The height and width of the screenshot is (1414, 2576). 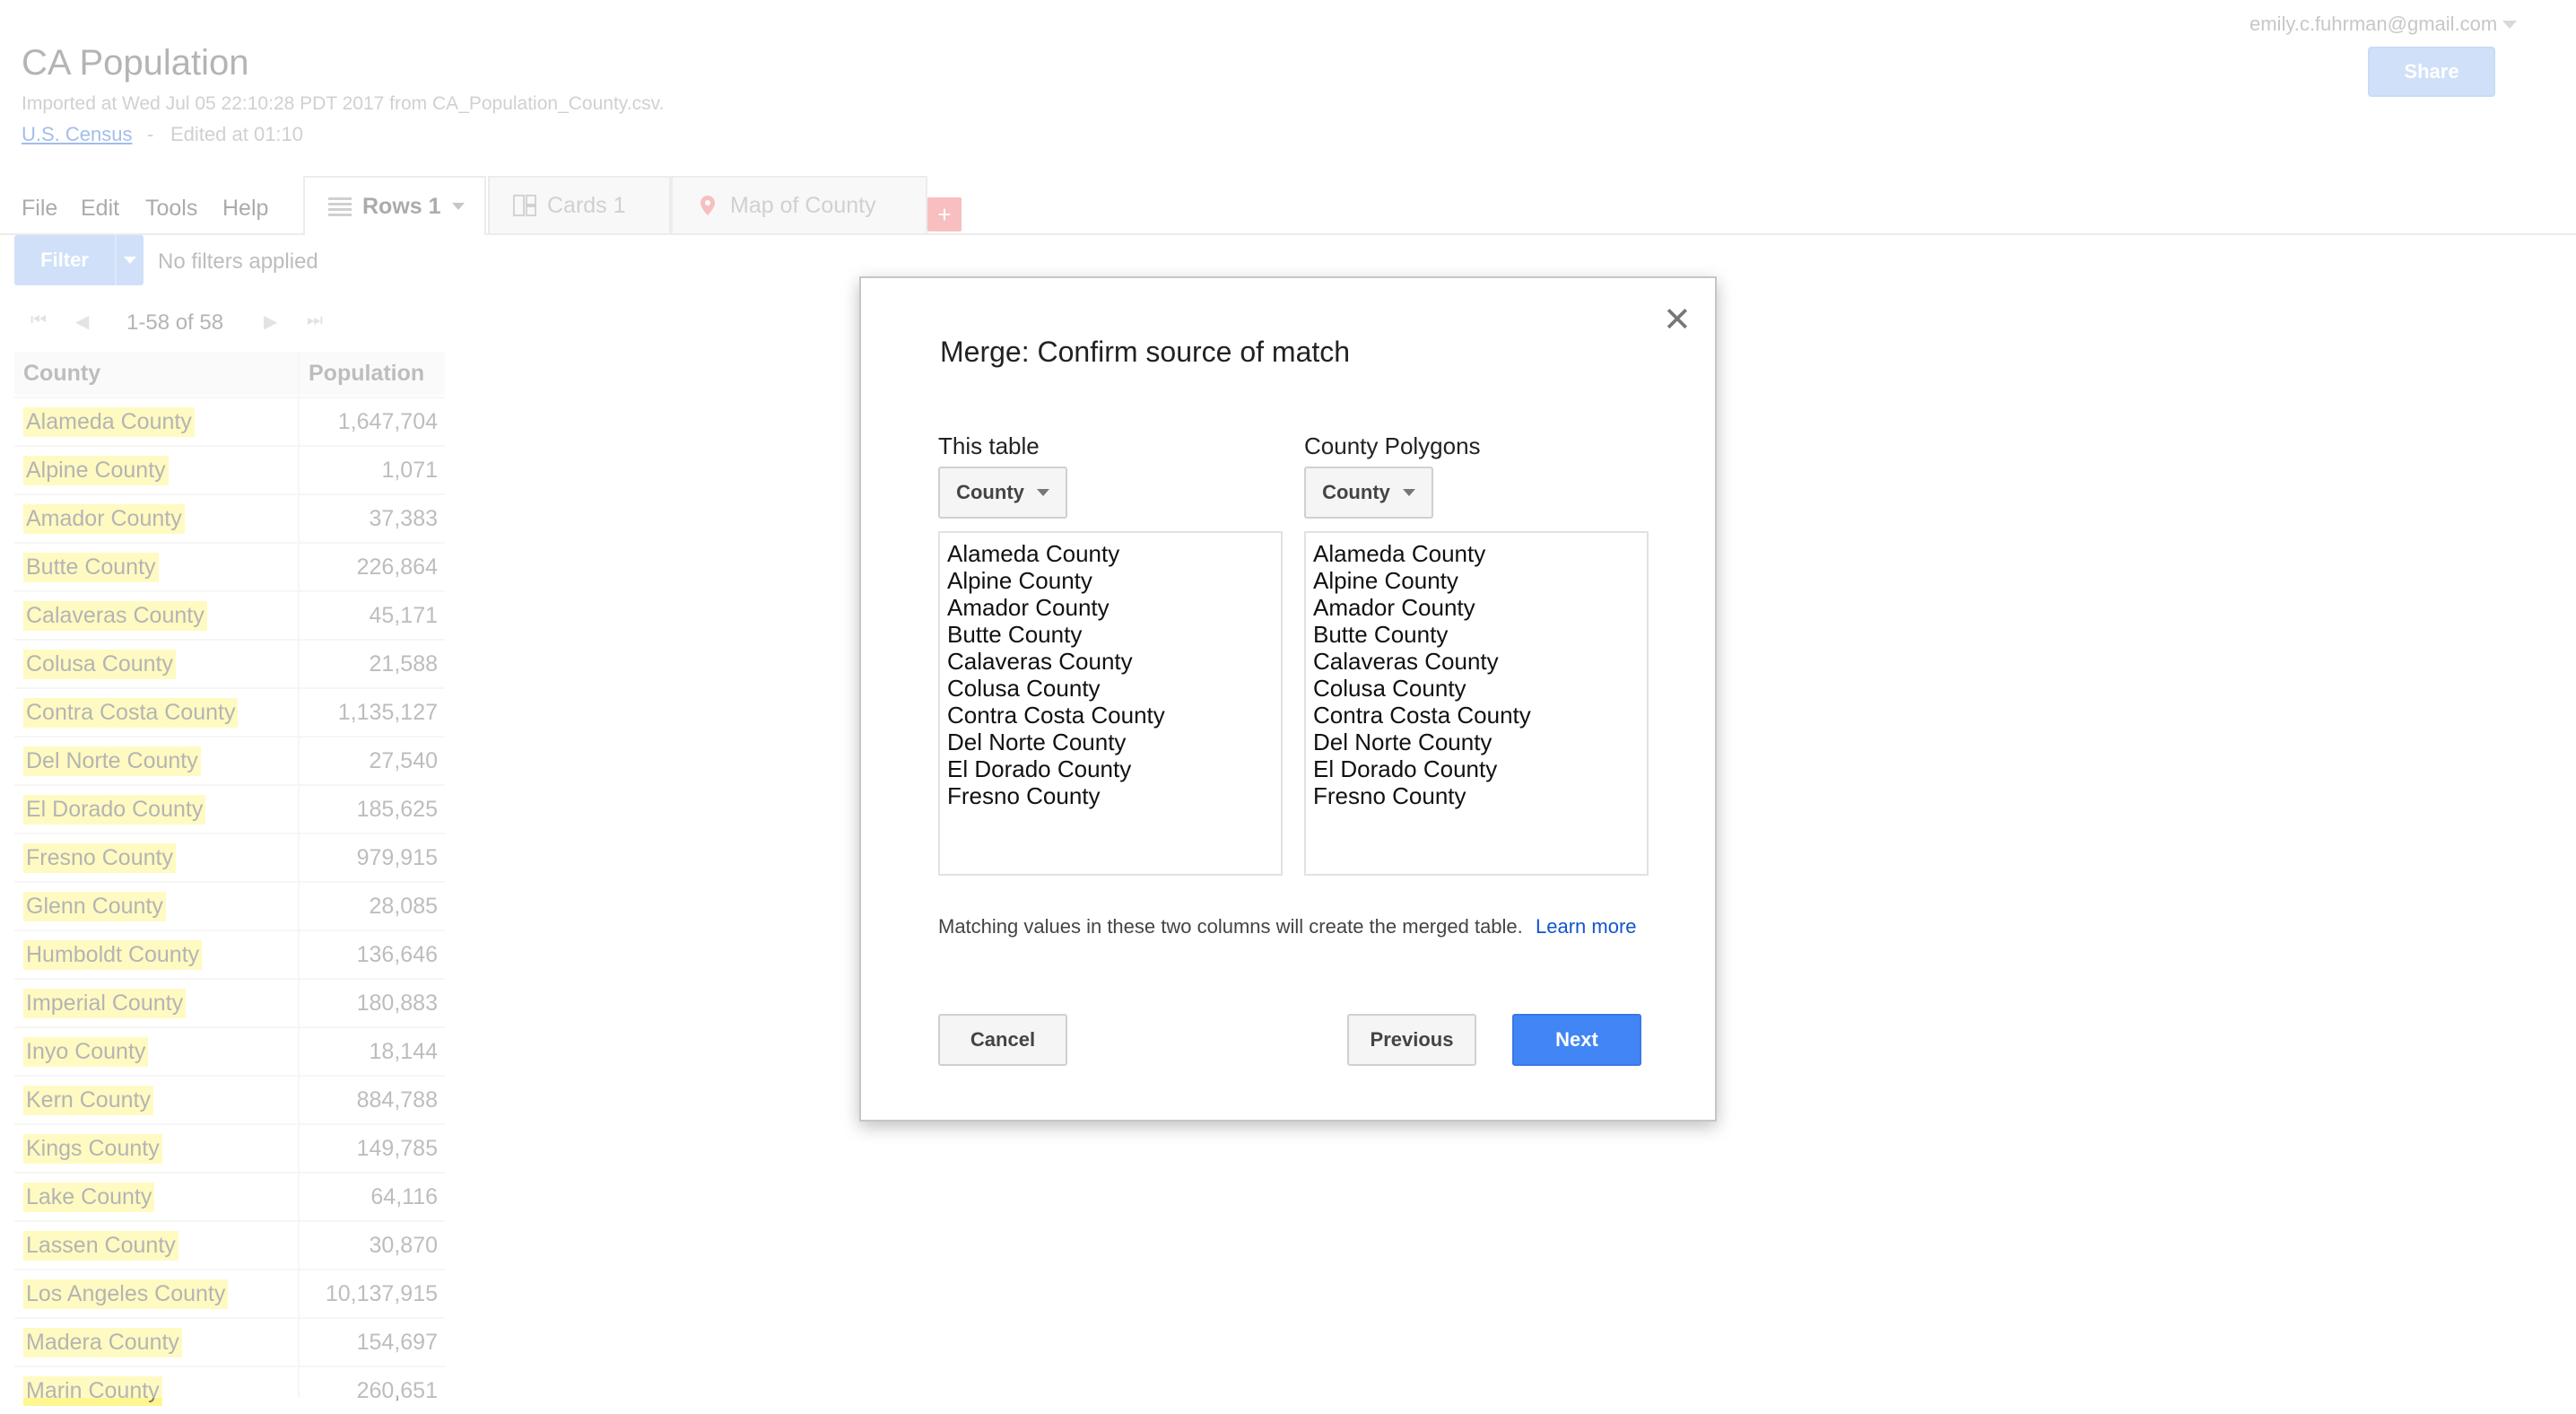 What do you see at coordinates (1392, 445) in the screenshot?
I see `county-polygons-label: County Polygons` at bounding box center [1392, 445].